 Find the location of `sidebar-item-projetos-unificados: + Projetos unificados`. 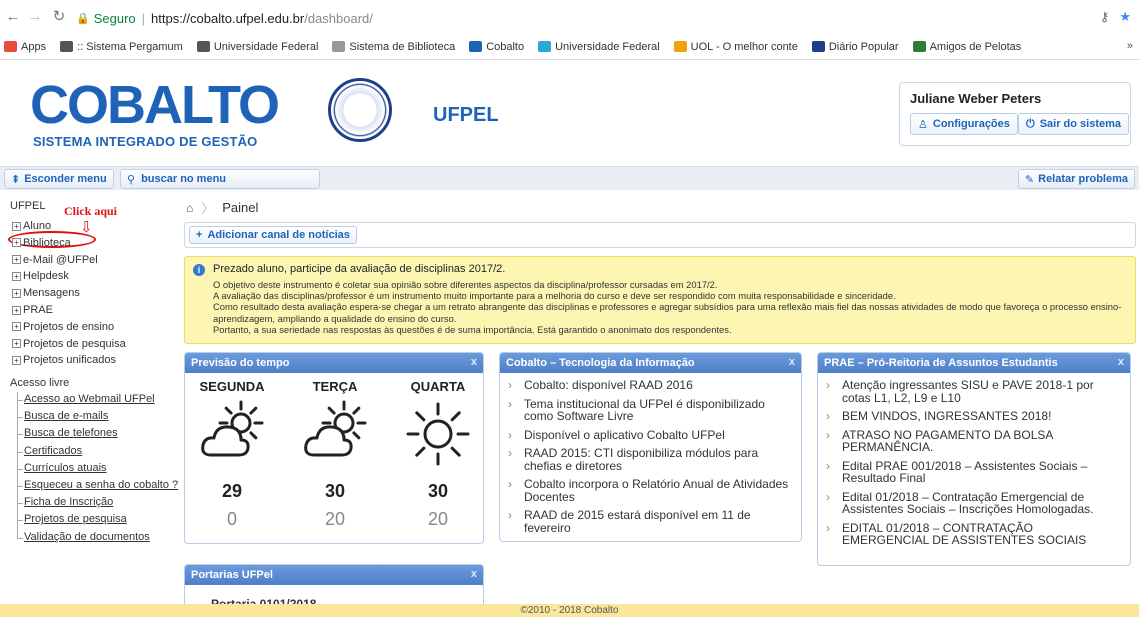

sidebar-item-projetos-unificados: + Projetos unificados is located at coordinates (64, 360).